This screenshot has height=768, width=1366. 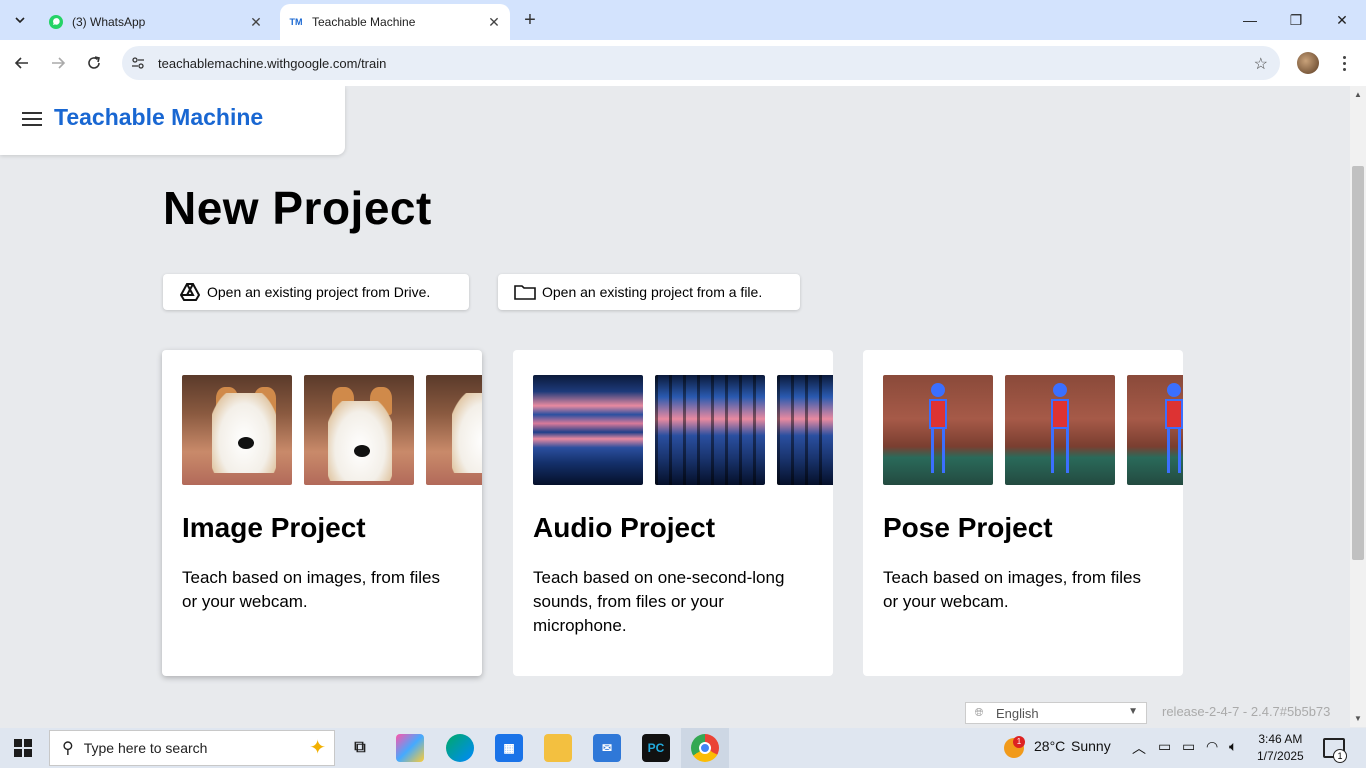 What do you see at coordinates (158, 117) in the screenshot?
I see `brand-logo-text: Teachable Machine` at bounding box center [158, 117].